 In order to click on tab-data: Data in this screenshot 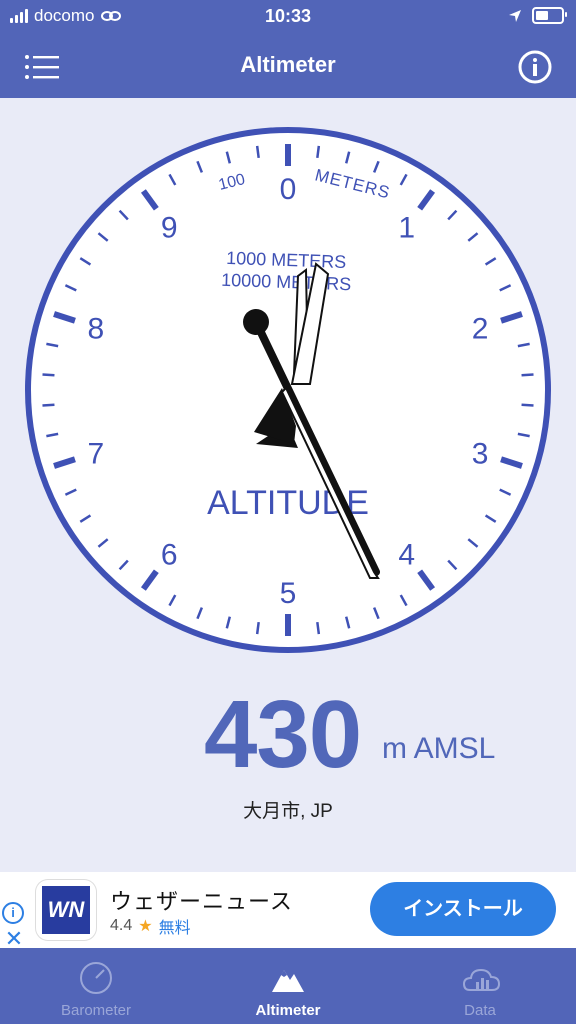, I will do `click(480, 986)`.